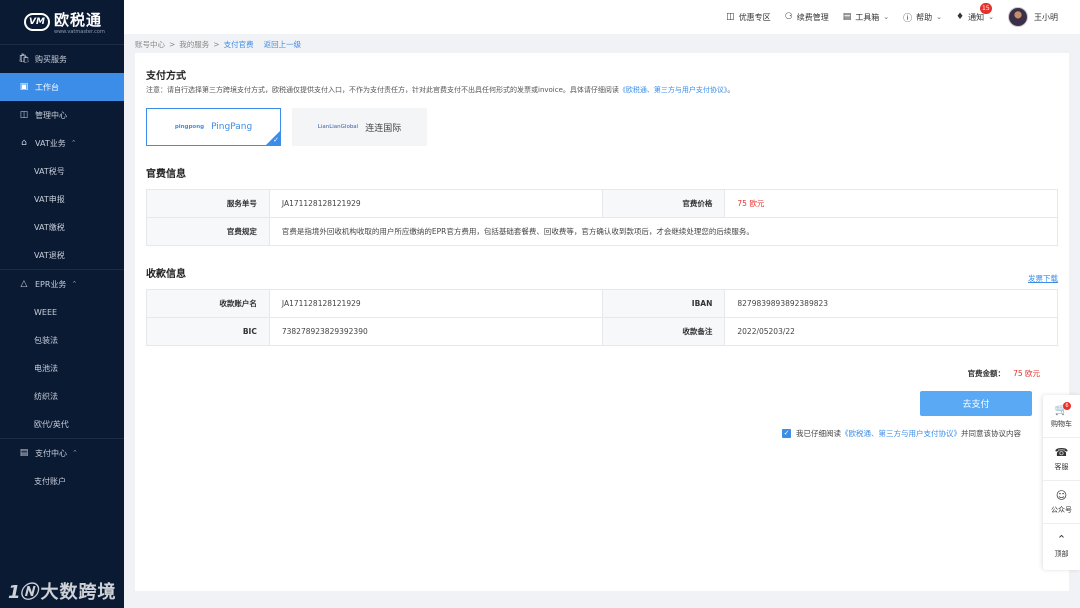 The width and height of the screenshot is (1080, 608). I want to click on total-label: 官费金额：, so click(986, 373).